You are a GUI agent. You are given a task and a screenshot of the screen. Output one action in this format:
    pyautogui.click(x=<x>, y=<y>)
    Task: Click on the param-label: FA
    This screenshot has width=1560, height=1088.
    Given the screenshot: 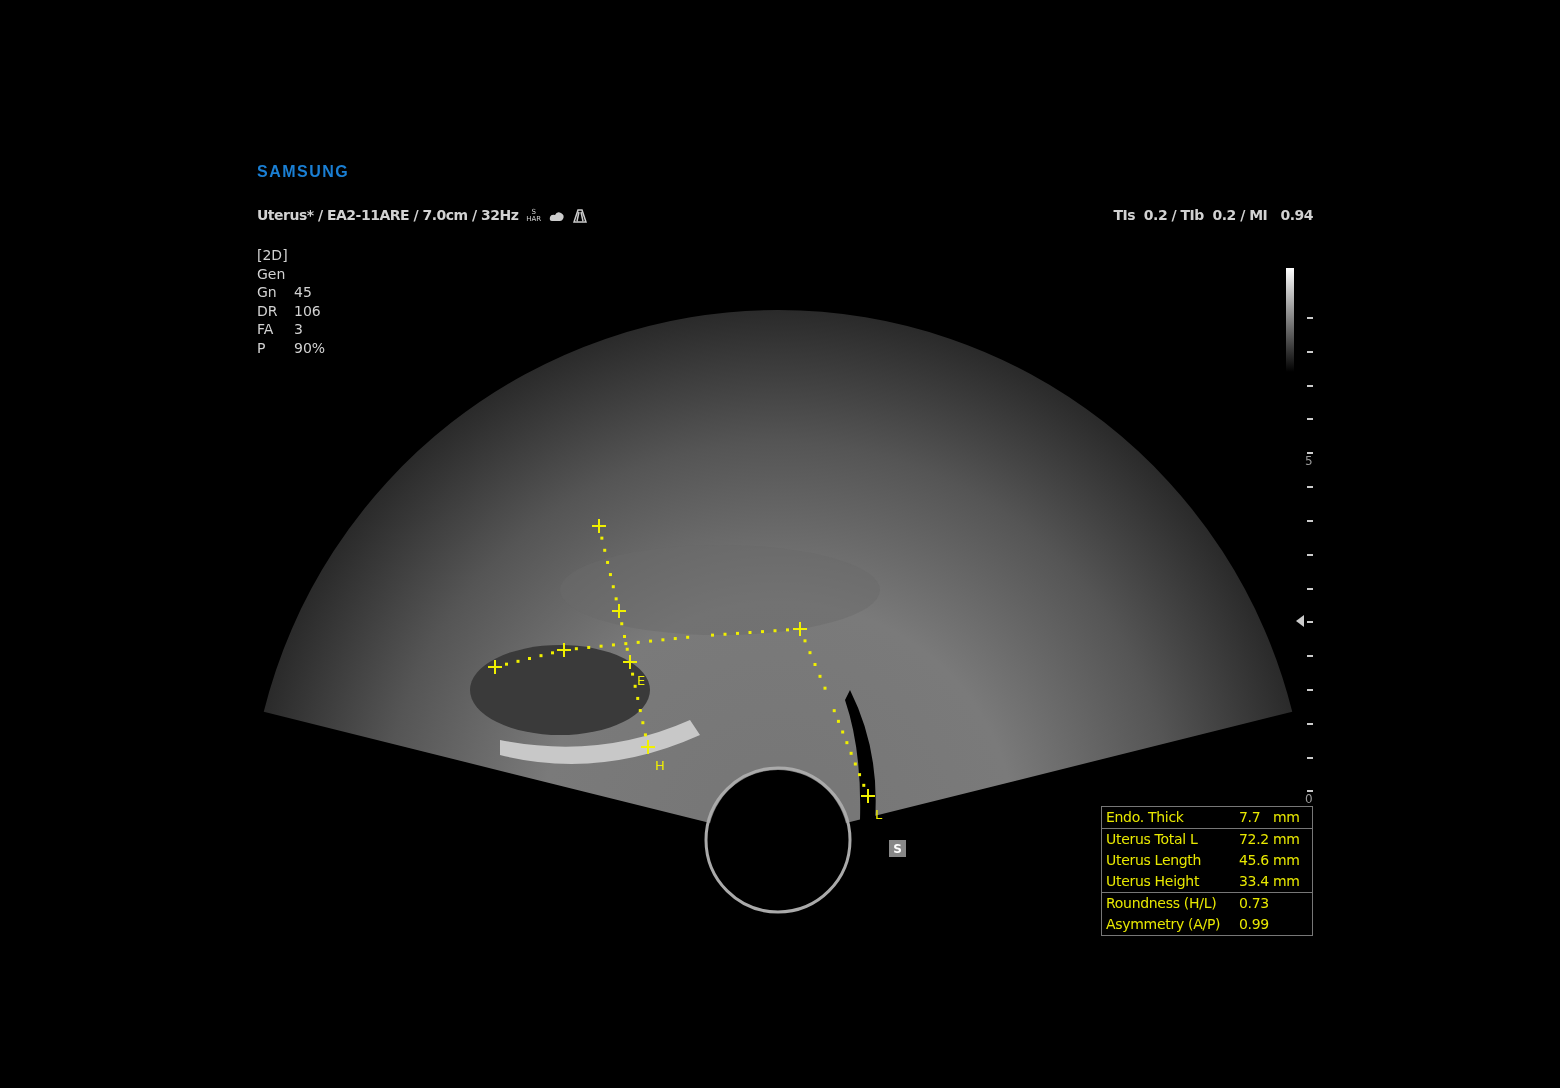 What is the action you would take?
    pyautogui.click(x=266, y=329)
    